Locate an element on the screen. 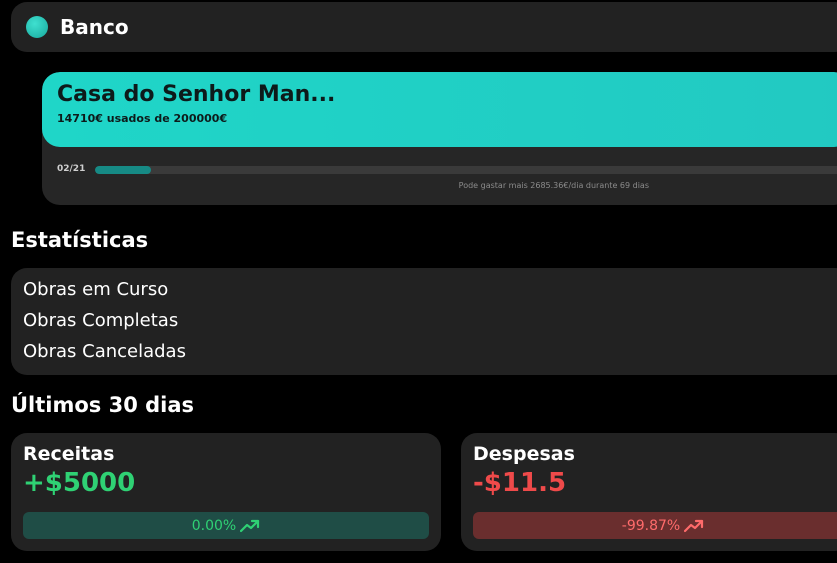 The width and height of the screenshot is (837, 563). last-30-days-title: Últimos 30 dias is located at coordinates (103, 405).